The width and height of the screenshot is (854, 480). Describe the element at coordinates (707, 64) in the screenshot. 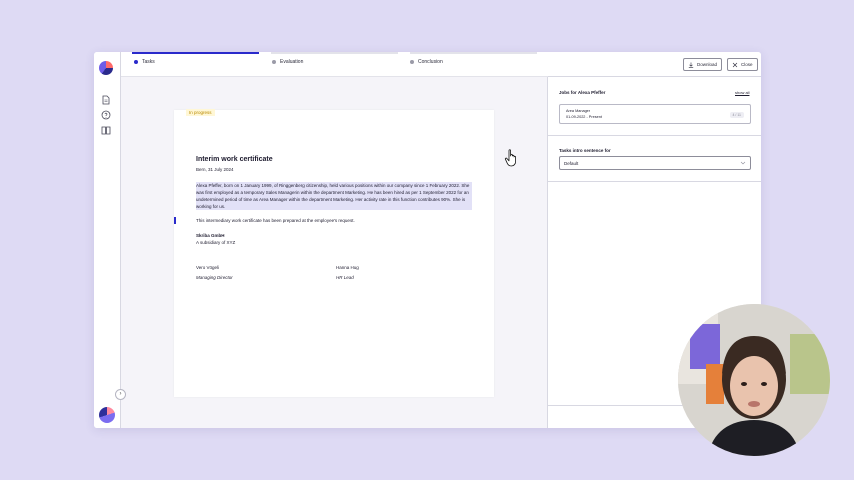

I see `download-label: Download` at that location.